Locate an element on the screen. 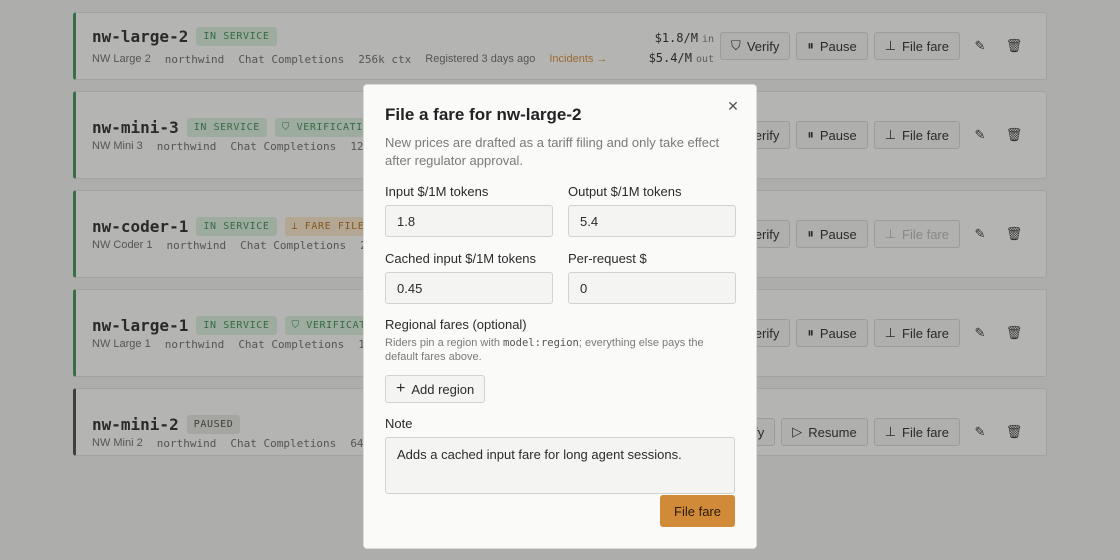 This screenshot has height=560, width=1120. request-price-field: 0 is located at coordinates (652, 288).